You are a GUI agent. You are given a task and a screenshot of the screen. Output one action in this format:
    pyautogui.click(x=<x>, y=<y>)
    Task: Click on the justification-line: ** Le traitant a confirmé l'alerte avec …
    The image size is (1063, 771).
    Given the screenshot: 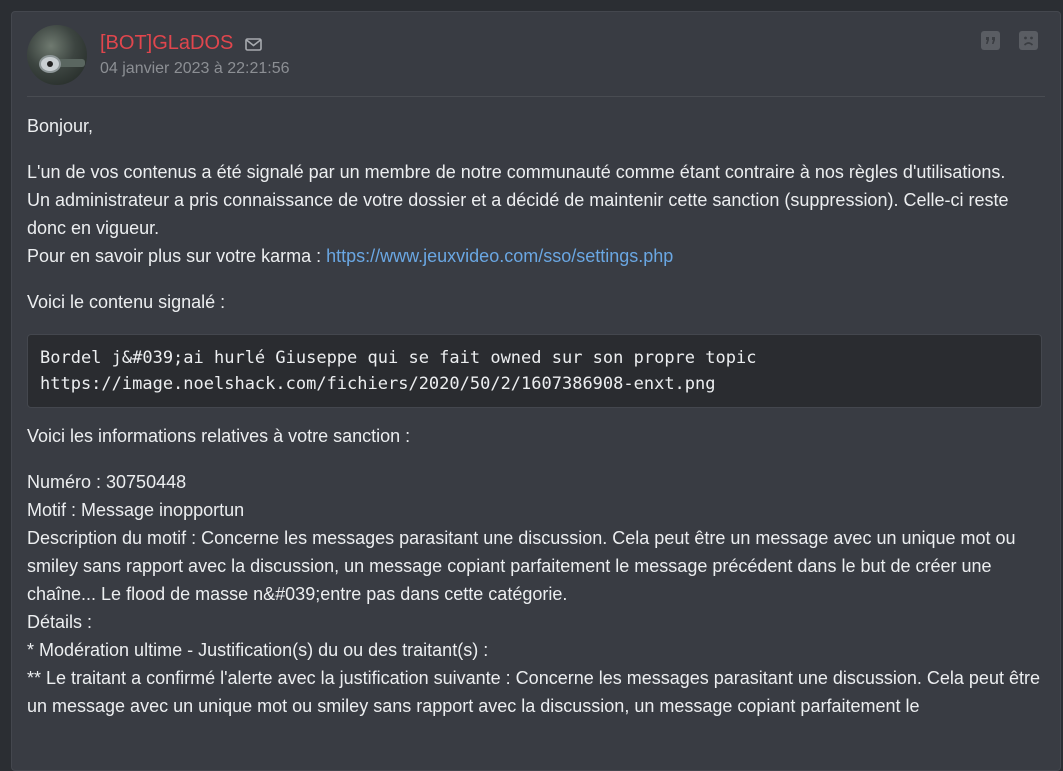 What is the action you would take?
    pyautogui.click(x=533, y=692)
    